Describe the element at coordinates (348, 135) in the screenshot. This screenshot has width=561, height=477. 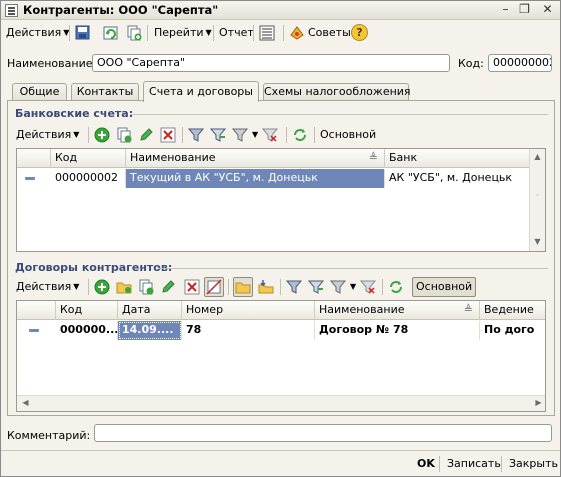
I see `bank-main-button: Основной` at that location.